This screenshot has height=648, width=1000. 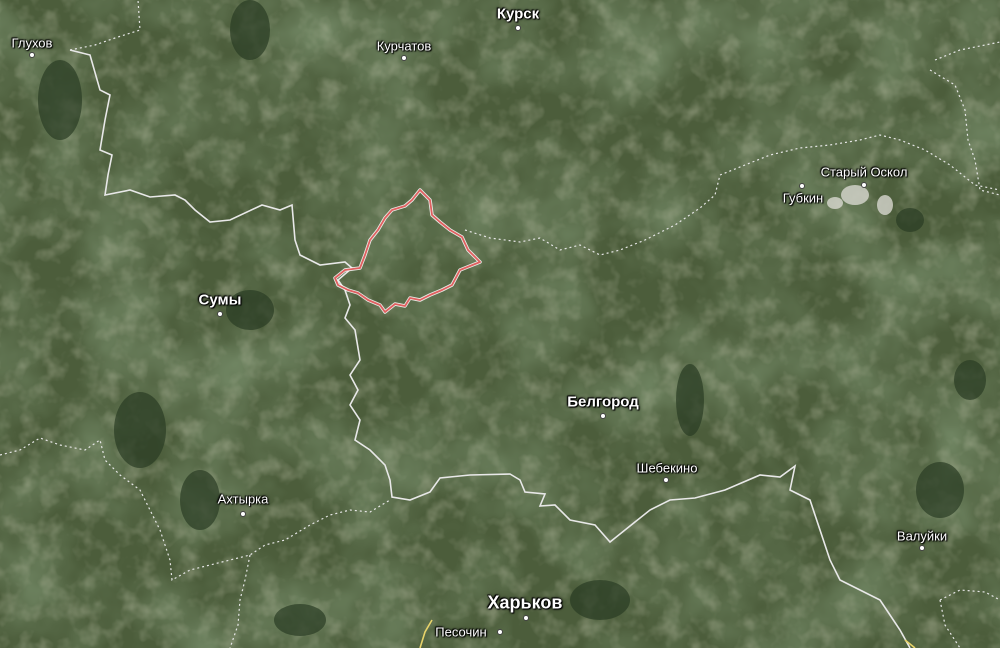 What do you see at coordinates (243, 514) in the screenshot?
I see `akhtyrka-dot` at bounding box center [243, 514].